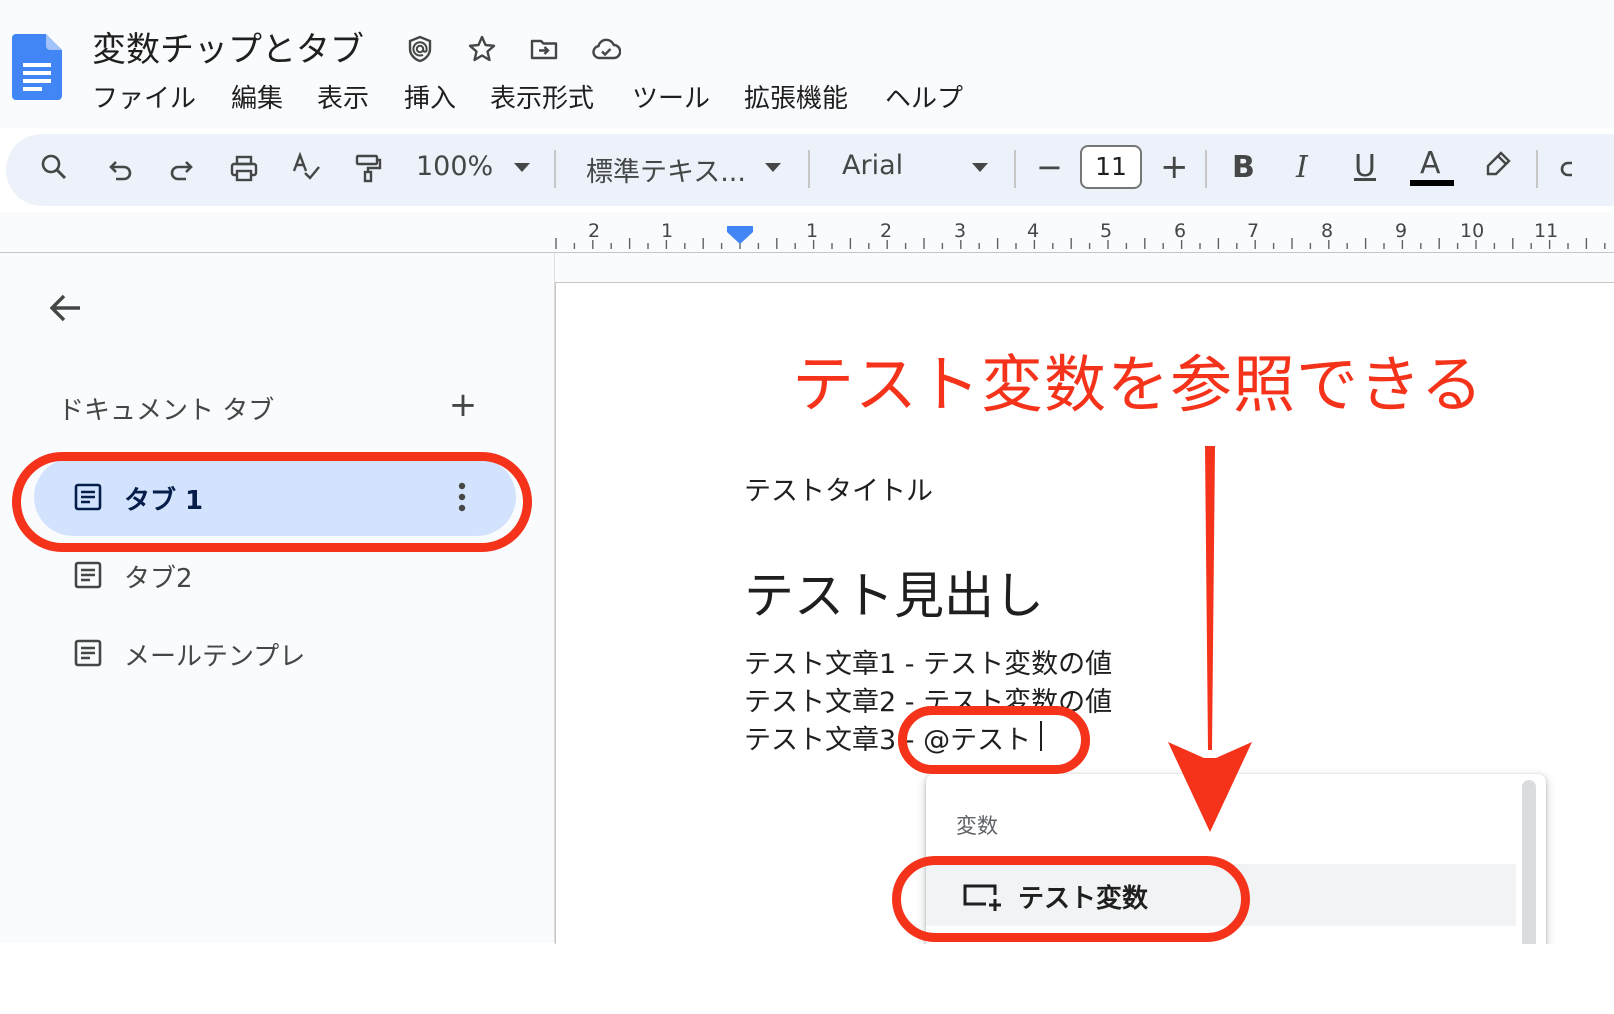 The width and height of the screenshot is (1614, 1014). Describe the element at coordinates (838, 488) in the screenshot. I see `document-title-paragraph: テストタイトル` at that location.